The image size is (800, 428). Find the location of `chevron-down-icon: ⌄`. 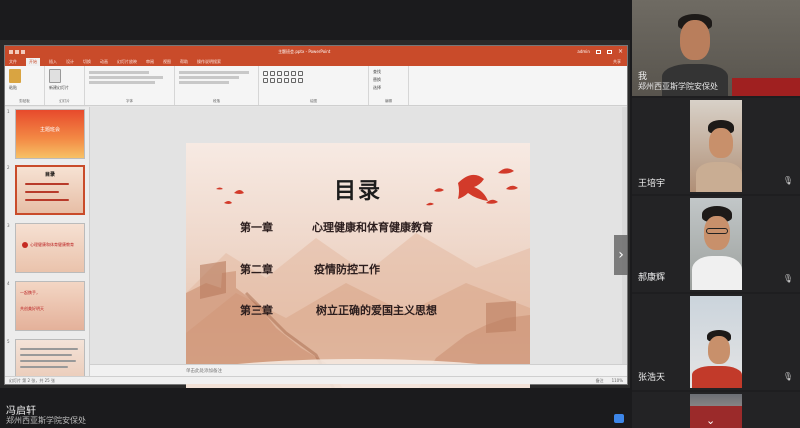

chevron-down-icon: ⌄ is located at coordinates (710, 420).